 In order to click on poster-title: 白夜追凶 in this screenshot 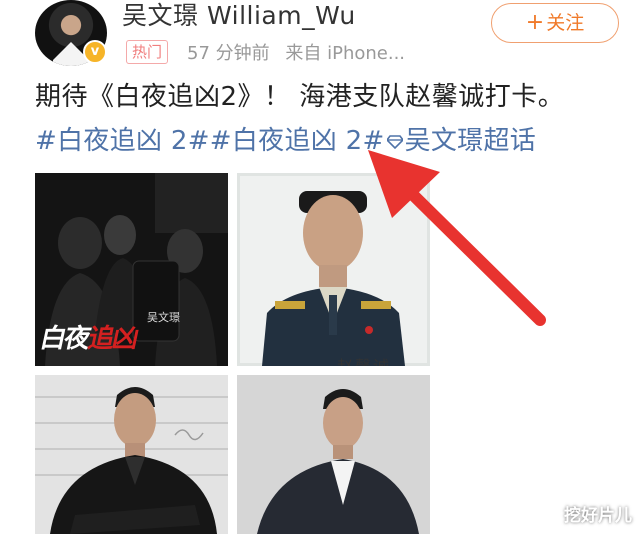, I will do `click(88, 339)`.